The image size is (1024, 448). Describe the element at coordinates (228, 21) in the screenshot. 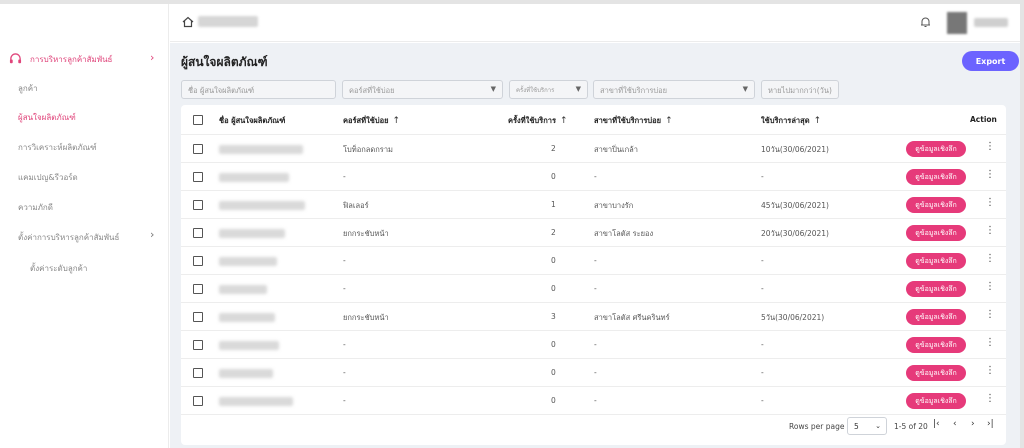

I see `breadcrumb` at that location.